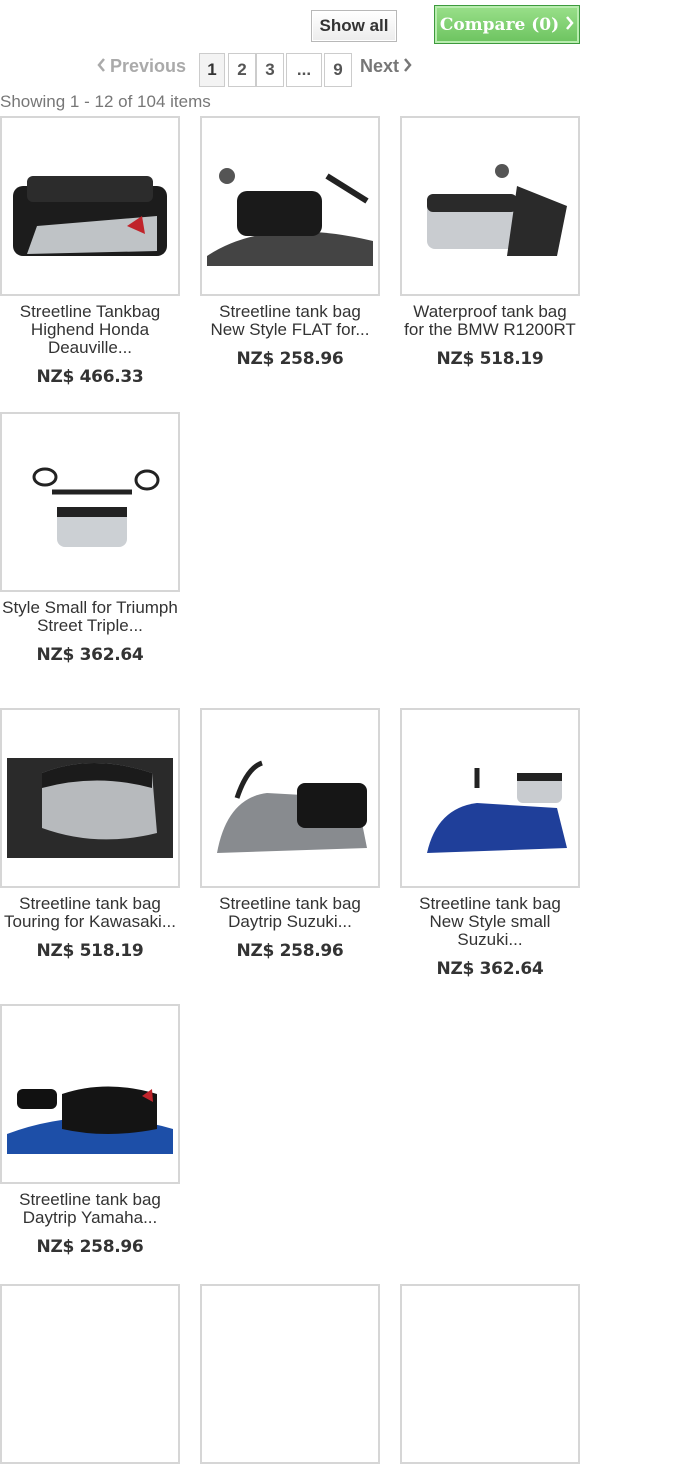 This screenshot has height=1464, width=674. What do you see at coordinates (499, 24) in the screenshot?
I see `compare-label: Compare (0)` at bounding box center [499, 24].